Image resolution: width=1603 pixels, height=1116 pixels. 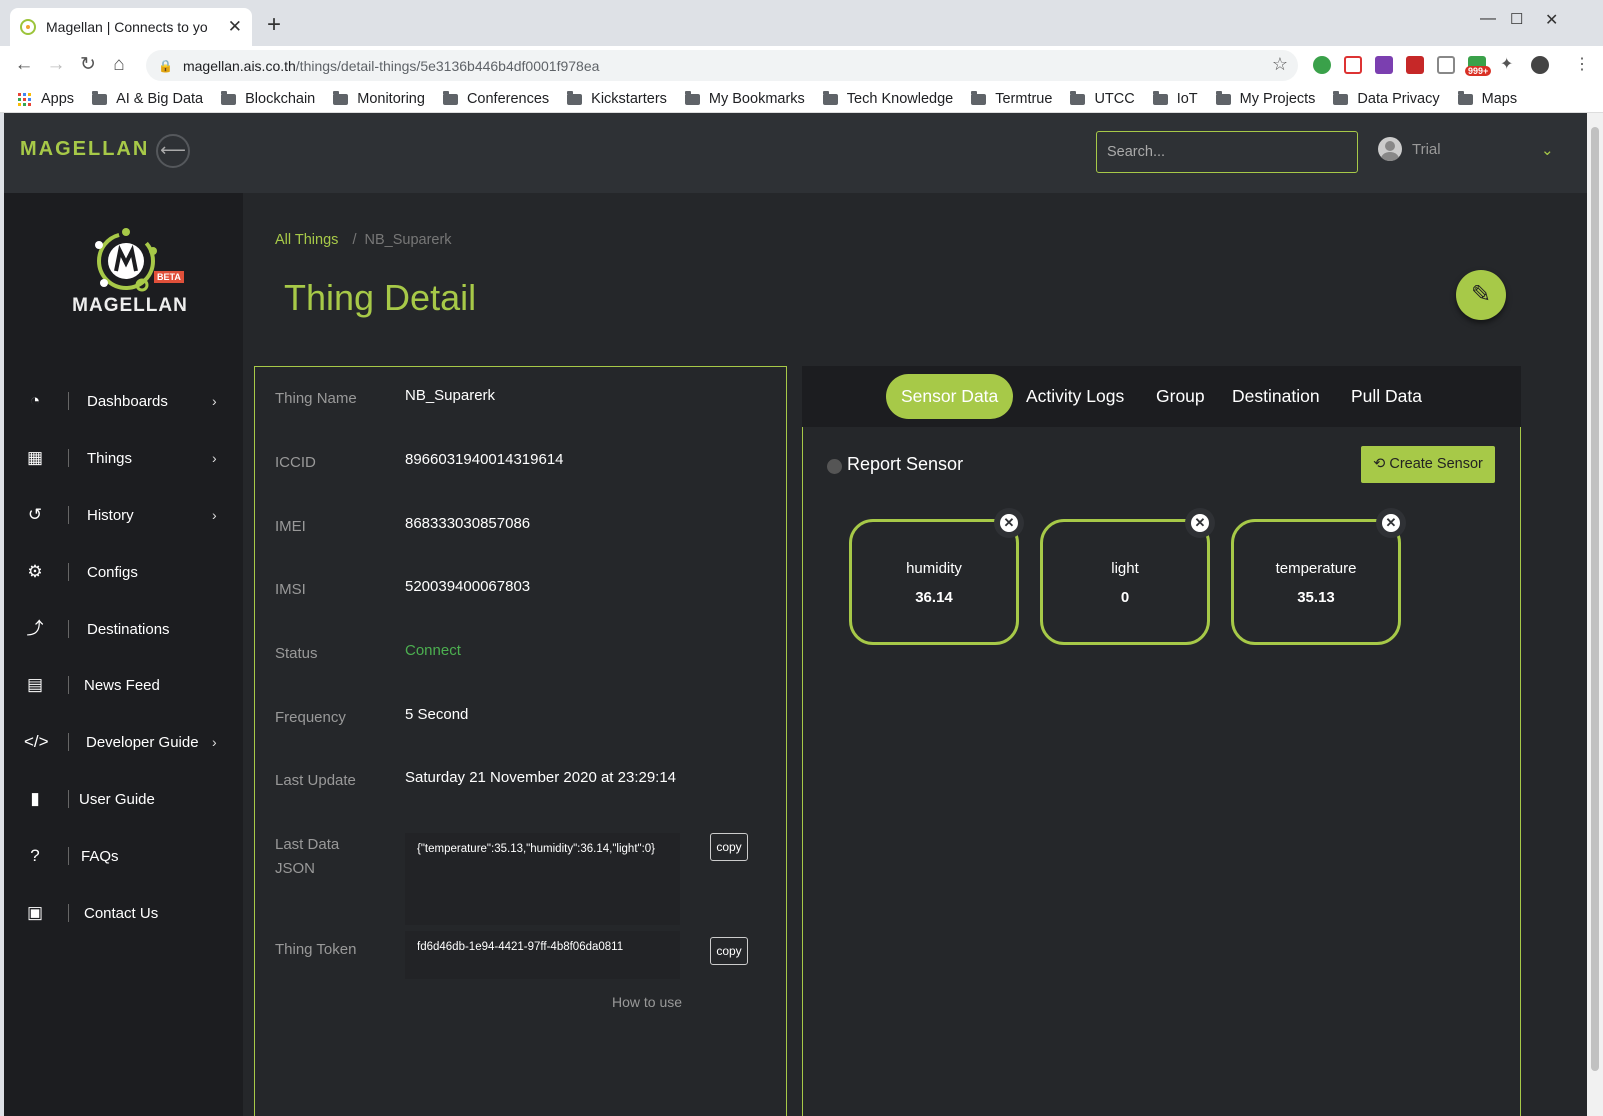 What do you see at coordinates (1102, 98) in the screenshot?
I see `bookmark-folder: UTCC` at bounding box center [1102, 98].